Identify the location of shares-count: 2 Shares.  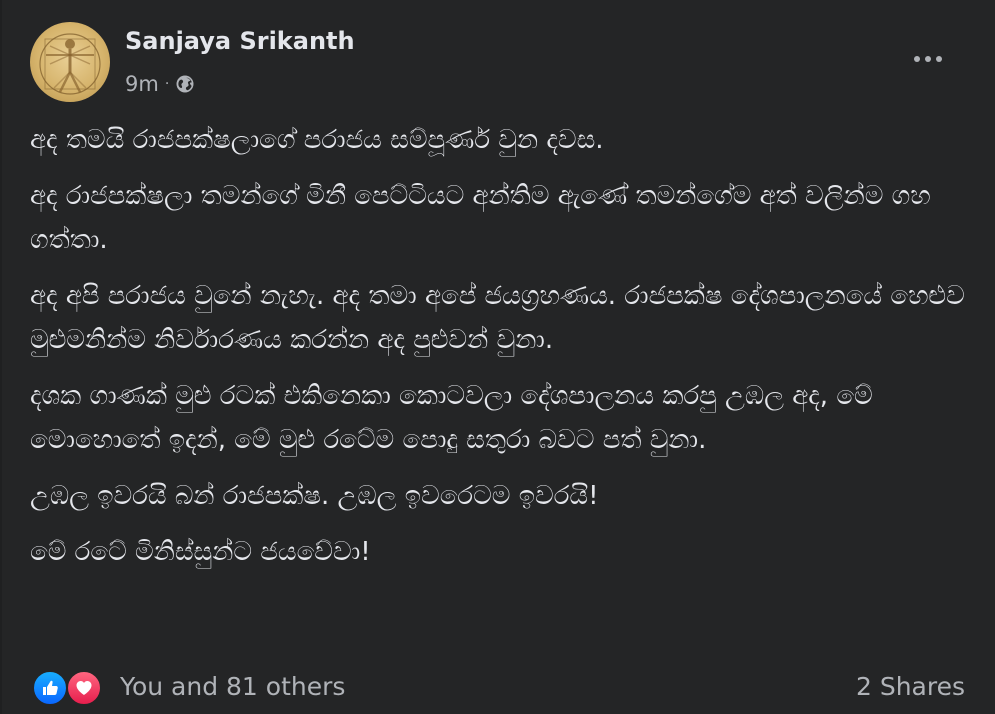
(910, 686).